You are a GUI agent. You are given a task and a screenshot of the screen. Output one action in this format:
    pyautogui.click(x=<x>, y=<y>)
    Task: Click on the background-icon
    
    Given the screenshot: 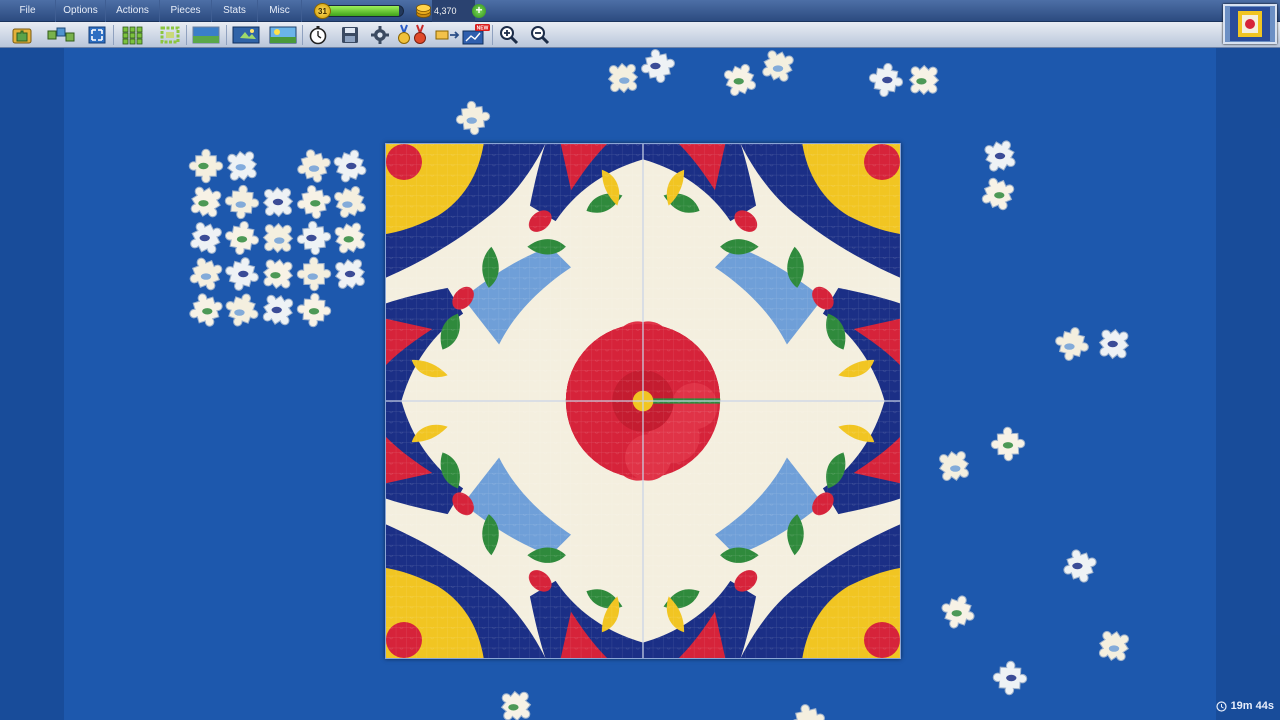 What is the action you would take?
    pyautogui.click(x=206, y=35)
    